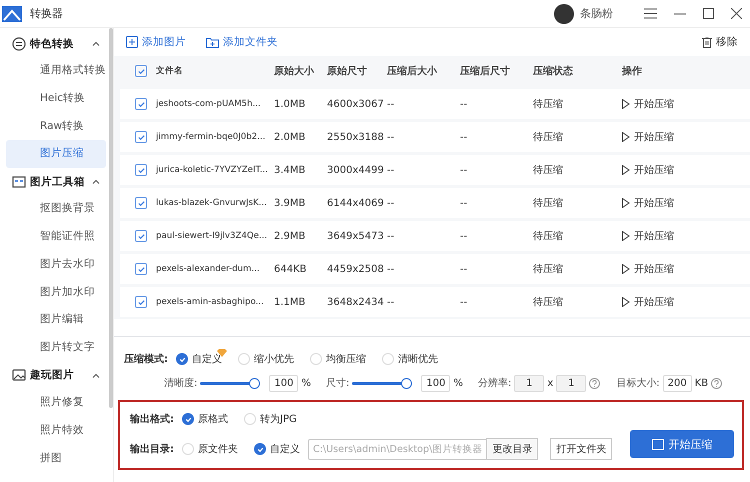 This screenshot has height=482, width=750. I want to click on menu-icon, so click(650, 13).